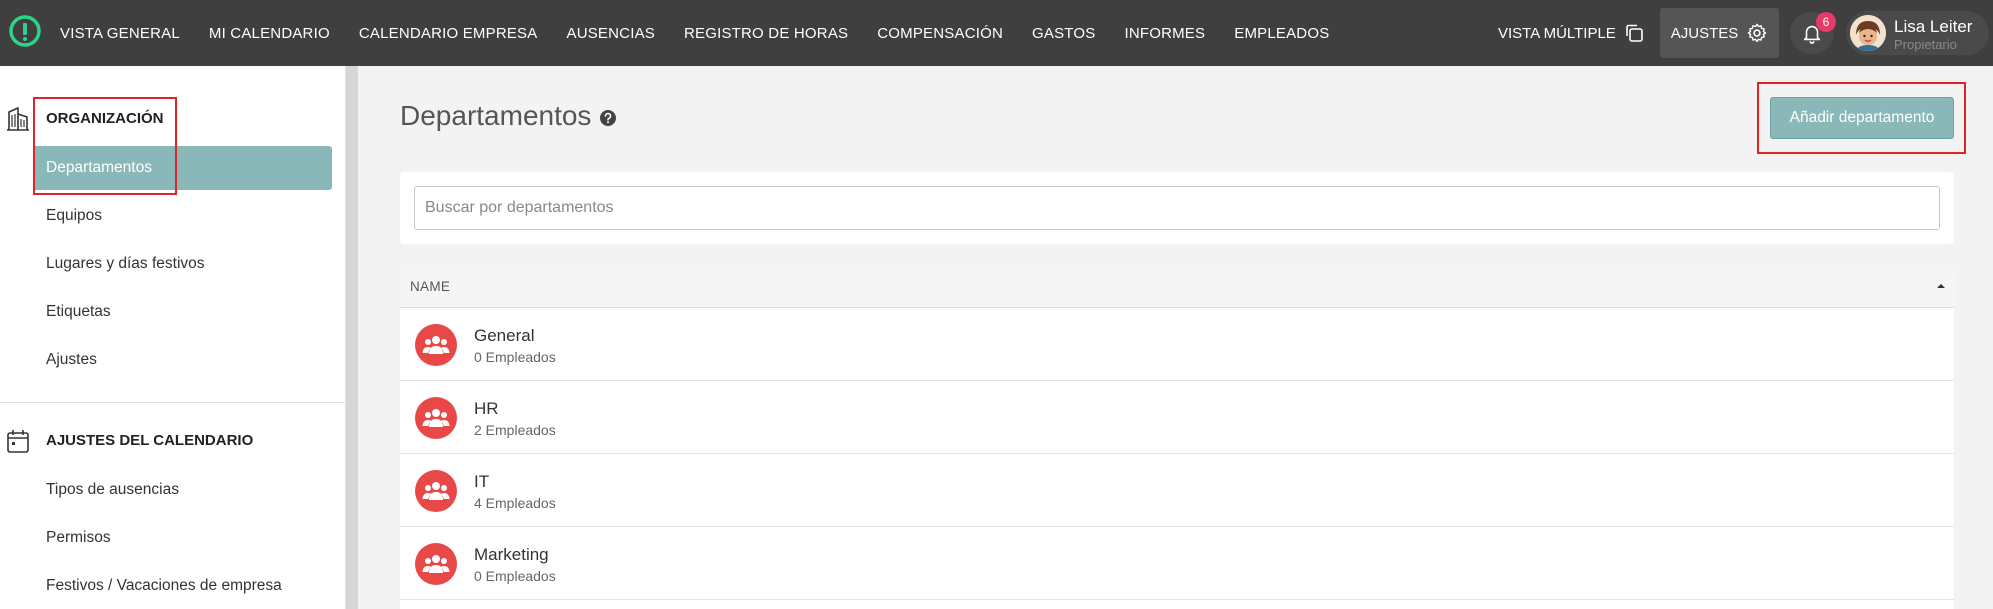 The height and width of the screenshot is (609, 1993). I want to click on notification-count-badge: 6, so click(1826, 22).